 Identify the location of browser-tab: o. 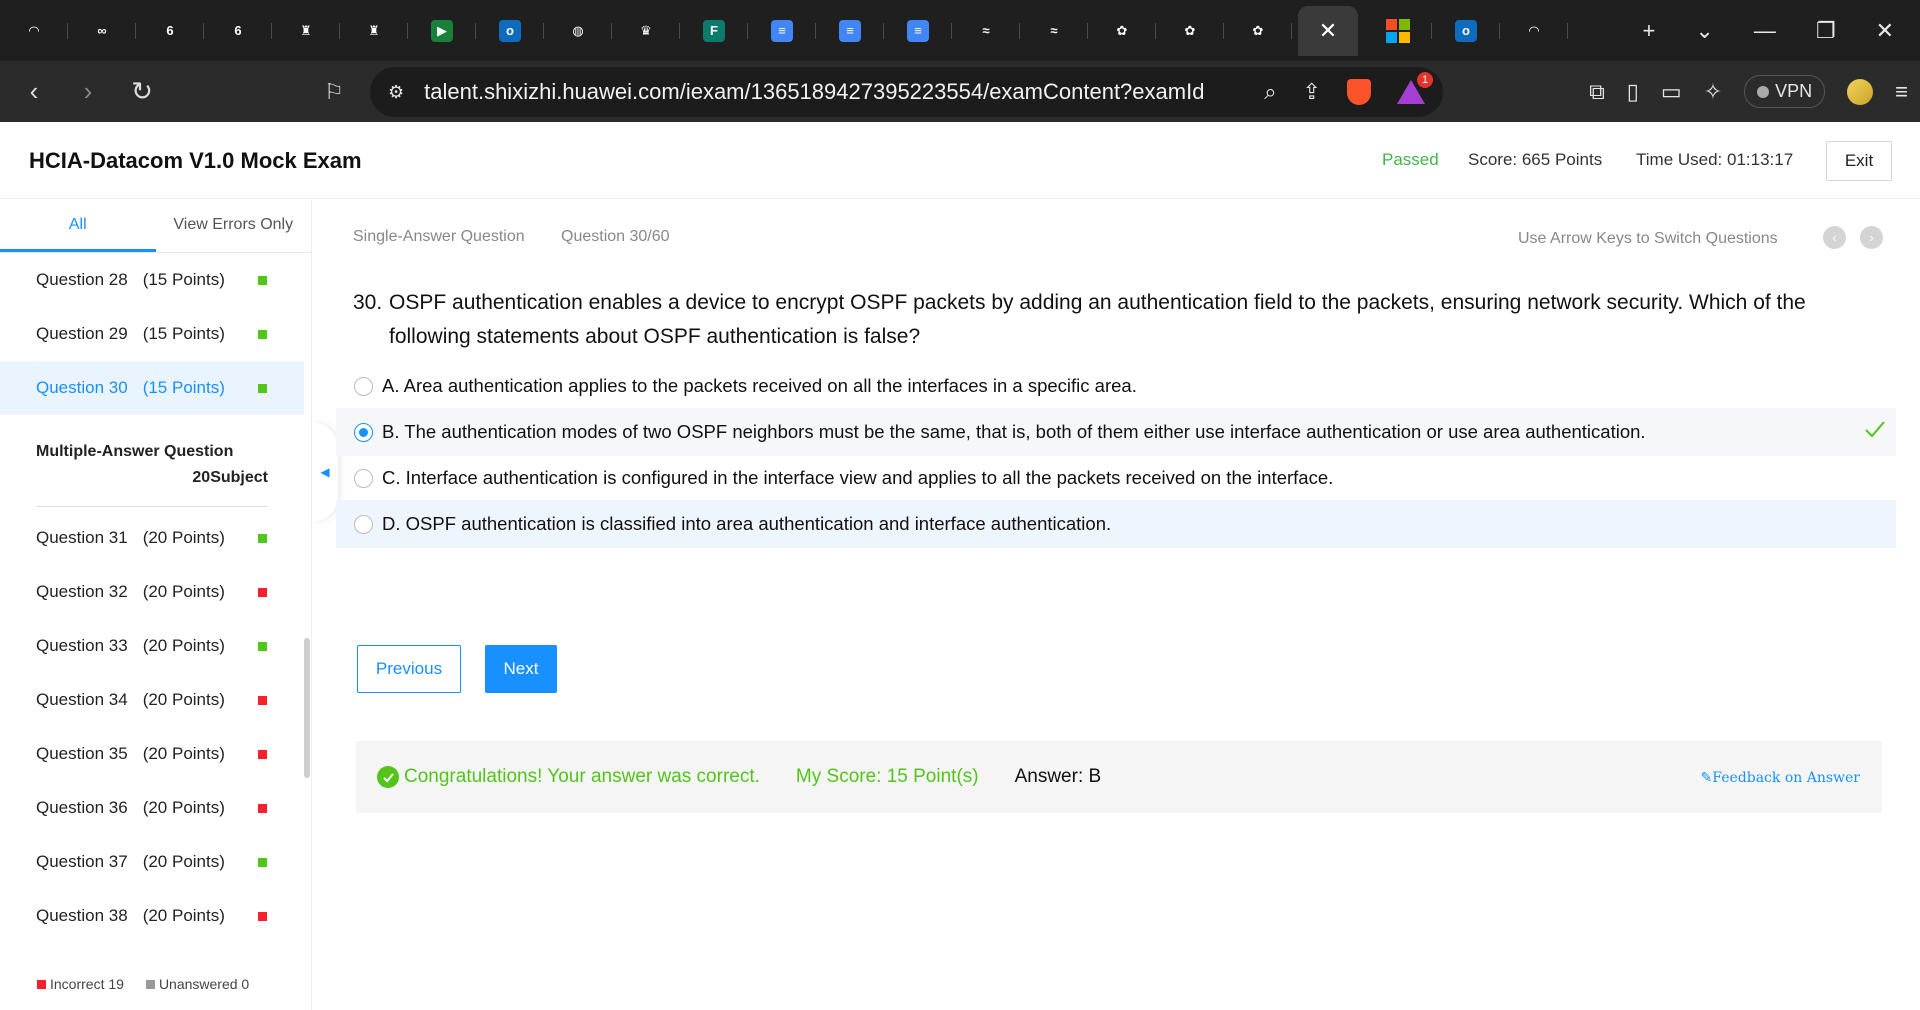
(510, 31).